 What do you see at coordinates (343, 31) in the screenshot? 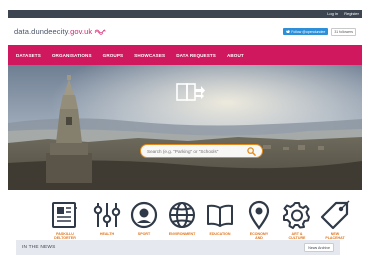
I see `follower-count: 31 followers` at bounding box center [343, 31].